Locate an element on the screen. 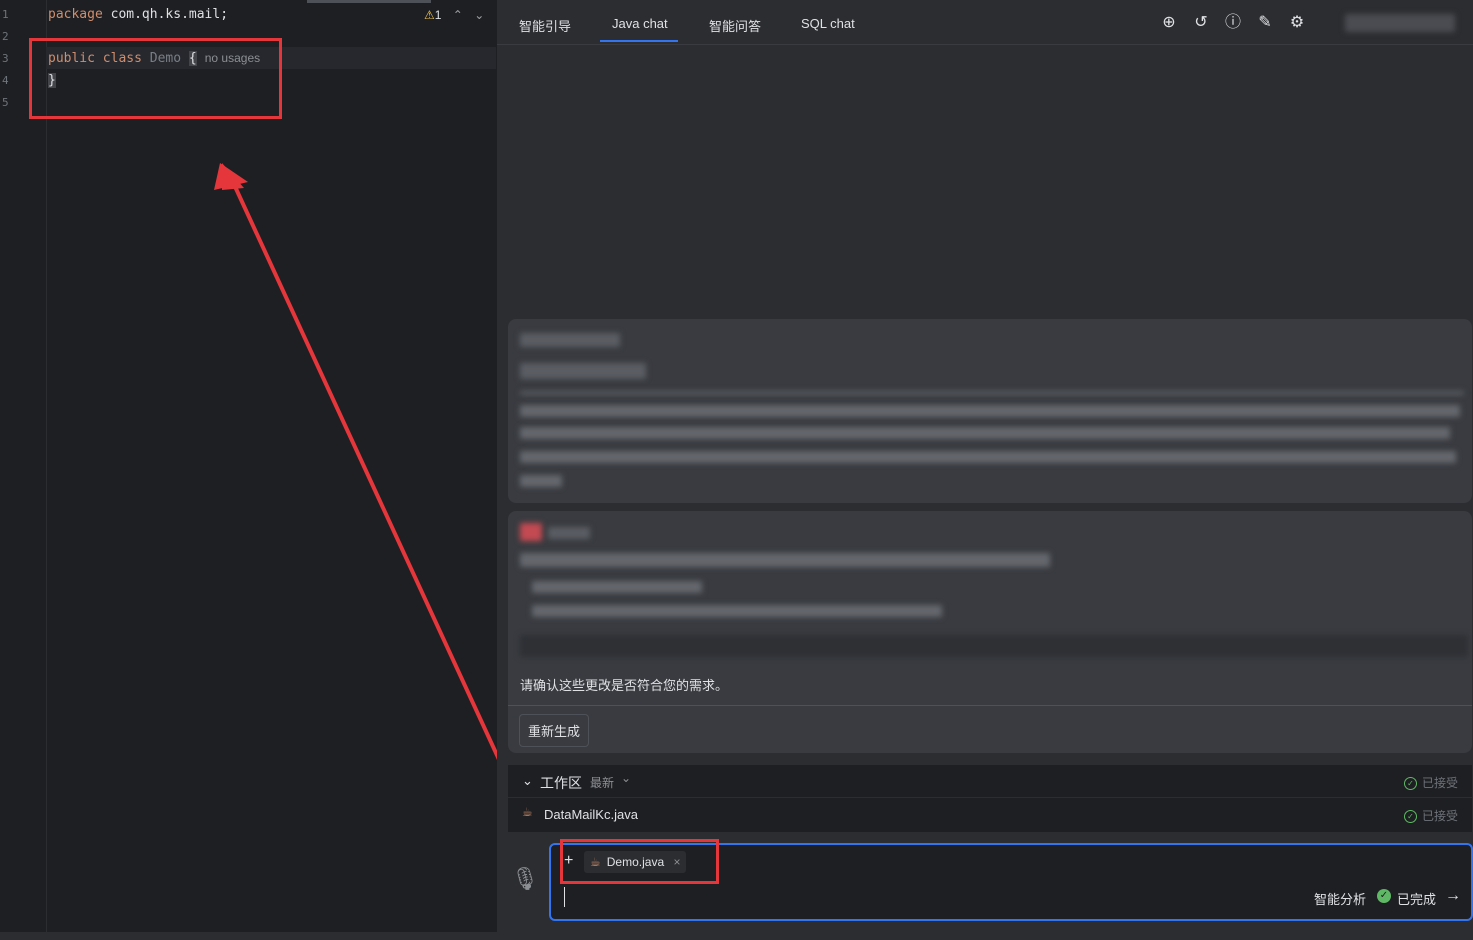 The width and height of the screenshot is (1473, 940). microphone-icon: 🎙 is located at coordinates (525, 879).